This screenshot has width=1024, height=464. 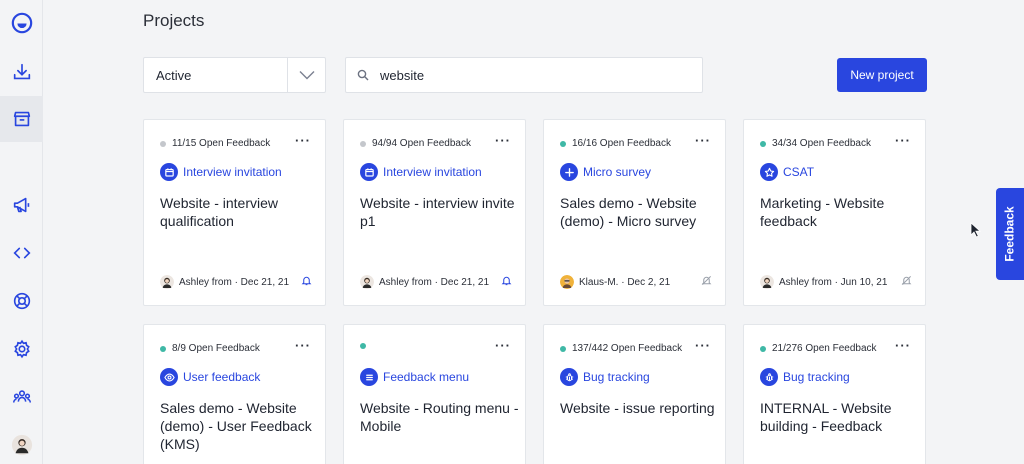 What do you see at coordinates (21, 301) in the screenshot?
I see `lifebuoy-icon` at bounding box center [21, 301].